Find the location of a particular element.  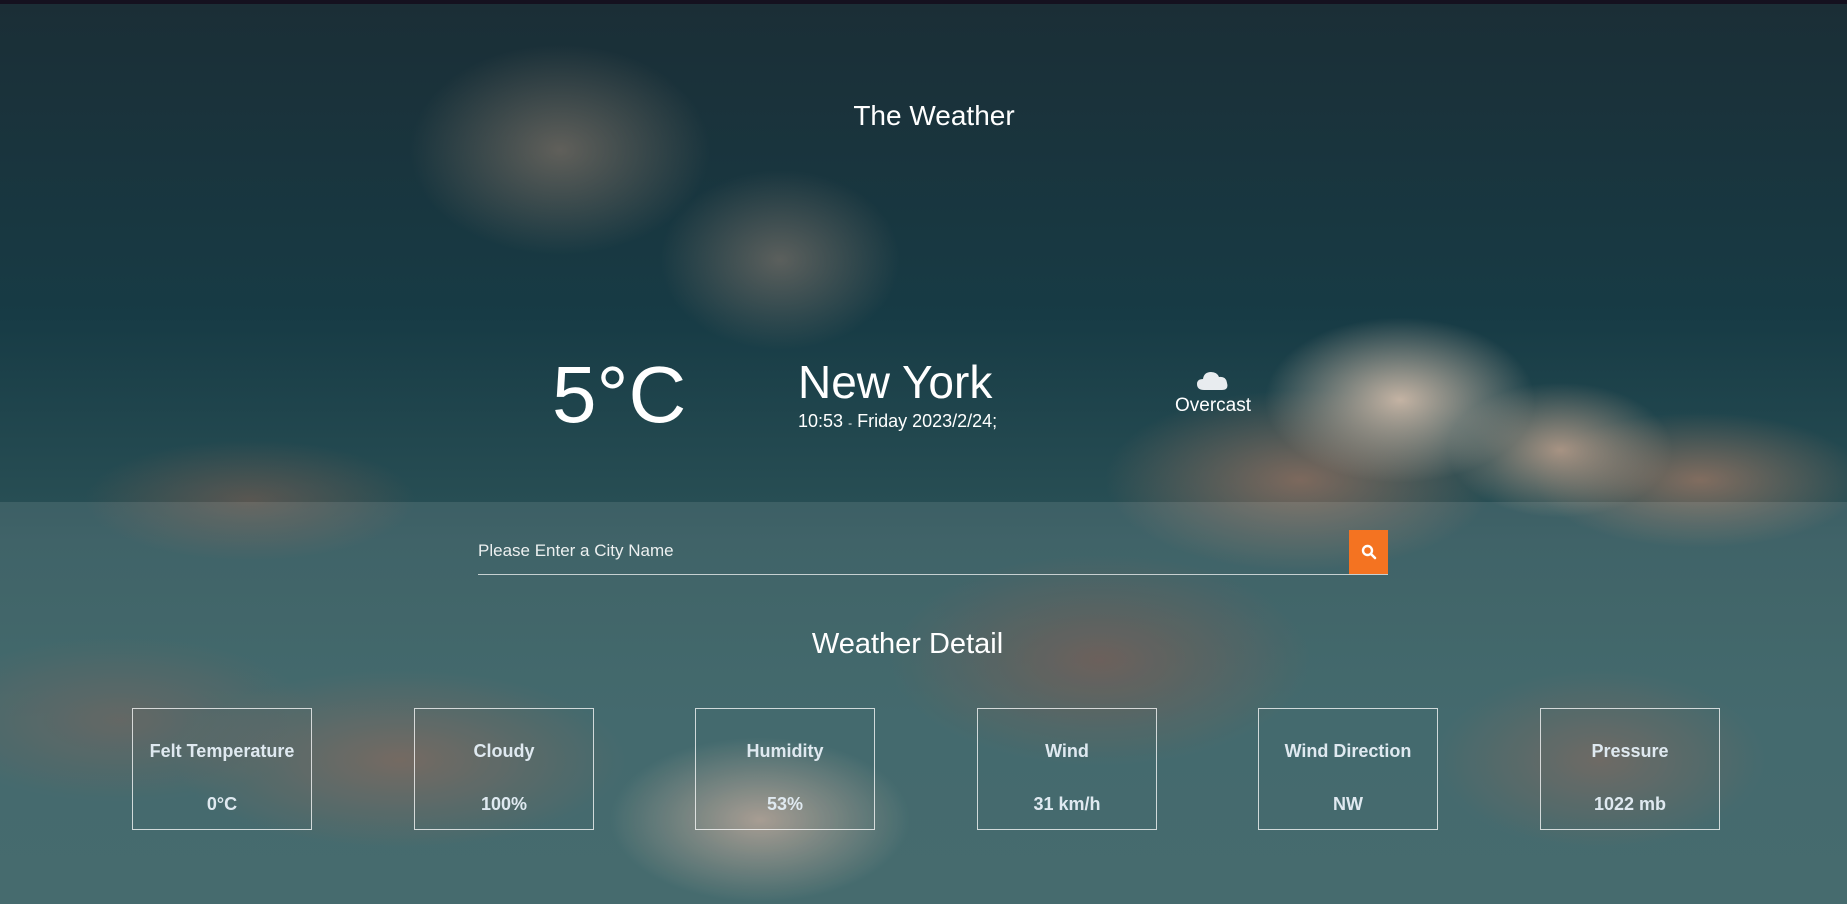

wind-card: Wind 31 km/h is located at coordinates (1067, 769).